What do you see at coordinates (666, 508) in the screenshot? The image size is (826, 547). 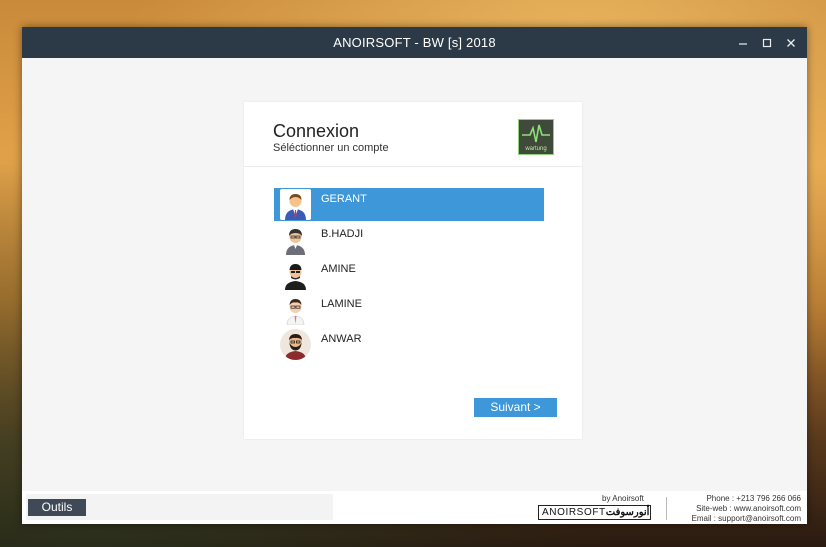 I see `footer-divider` at bounding box center [666, 508].